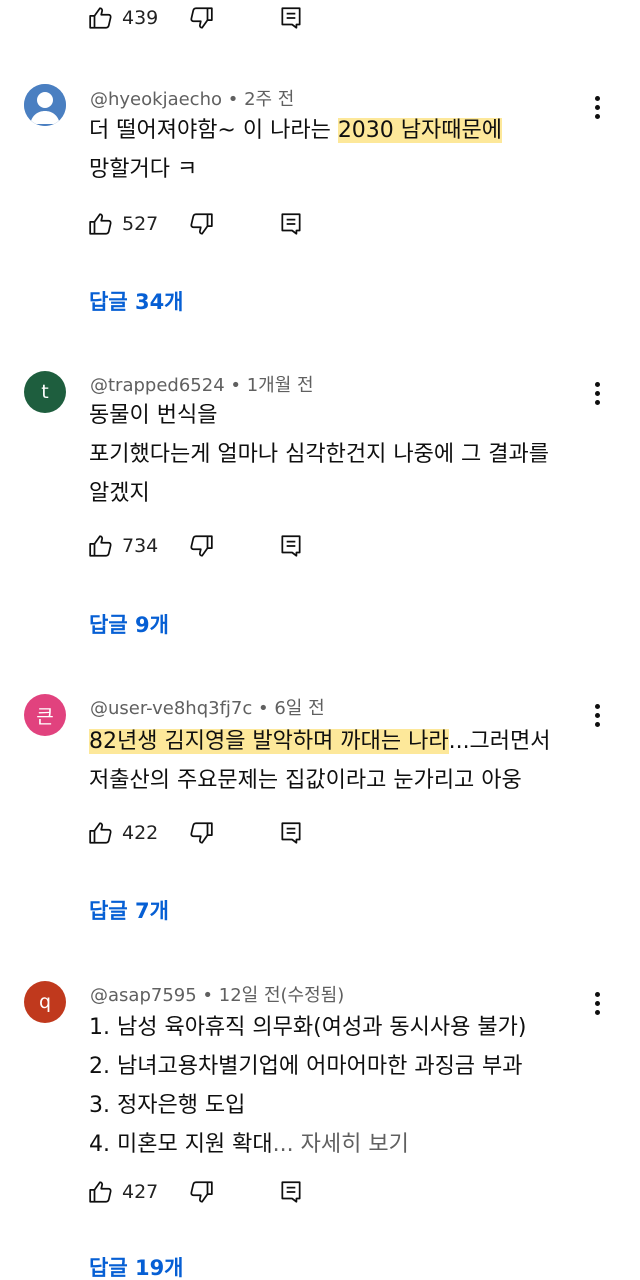  I want to click on avatar: q, so click(45, 1002).